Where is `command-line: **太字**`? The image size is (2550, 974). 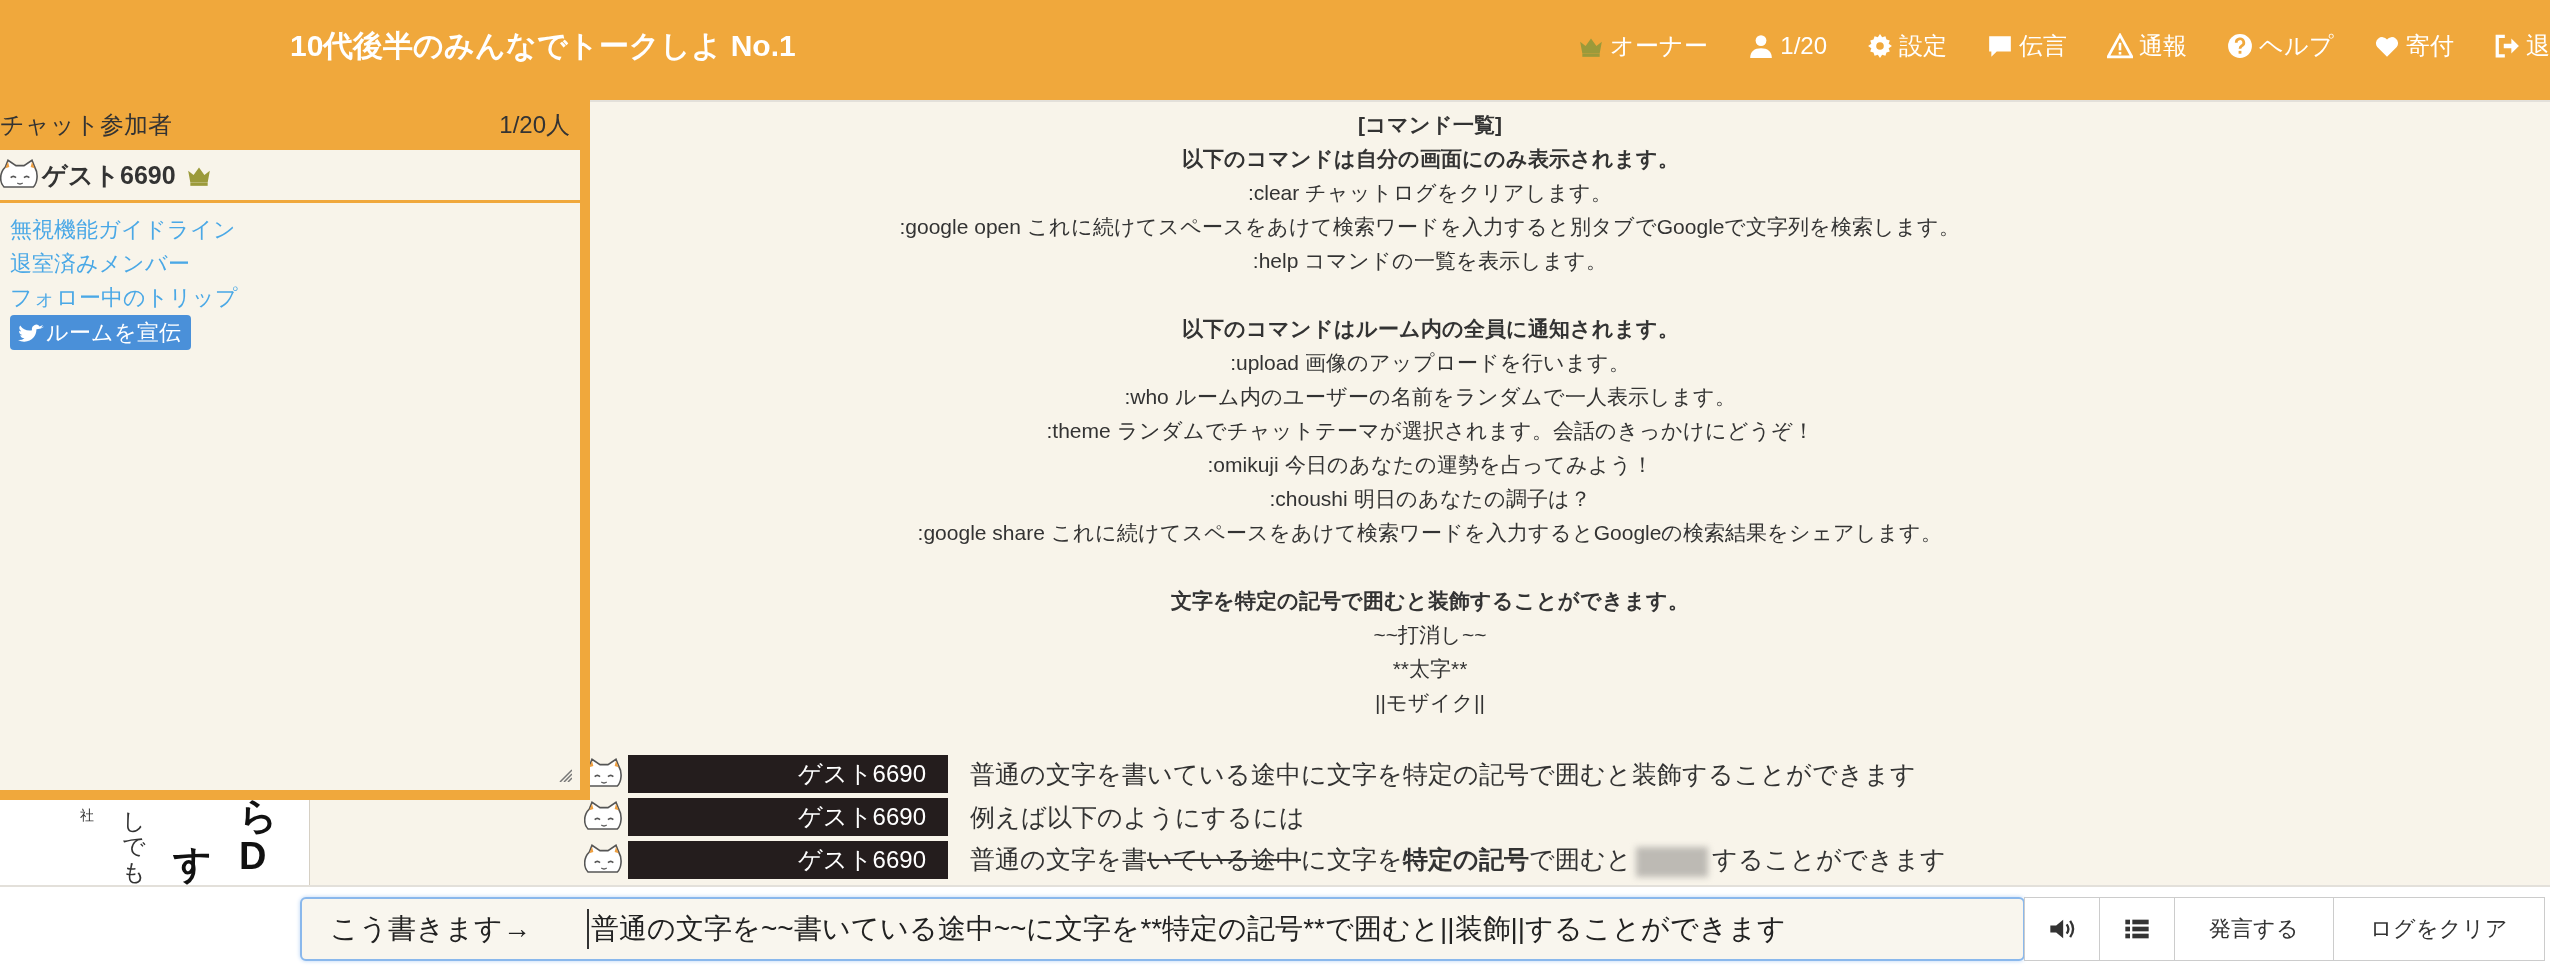
command-line: **太字** is located at coordinates (1430, 669).